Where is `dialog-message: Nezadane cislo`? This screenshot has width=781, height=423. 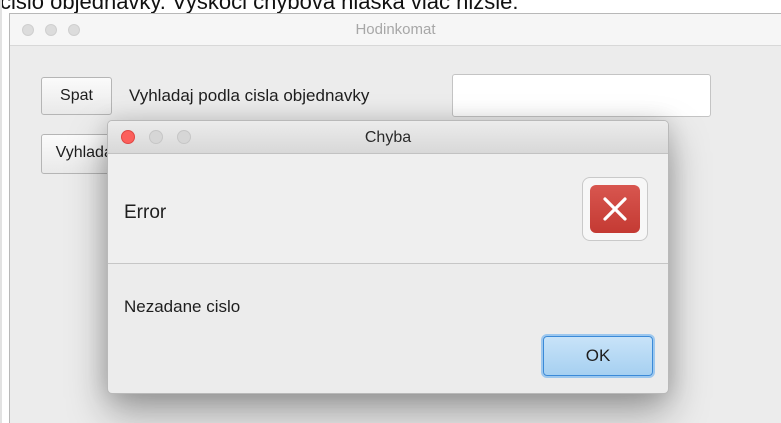
dialog-message: Nezadane cislo is located at coordinates (182, 306).